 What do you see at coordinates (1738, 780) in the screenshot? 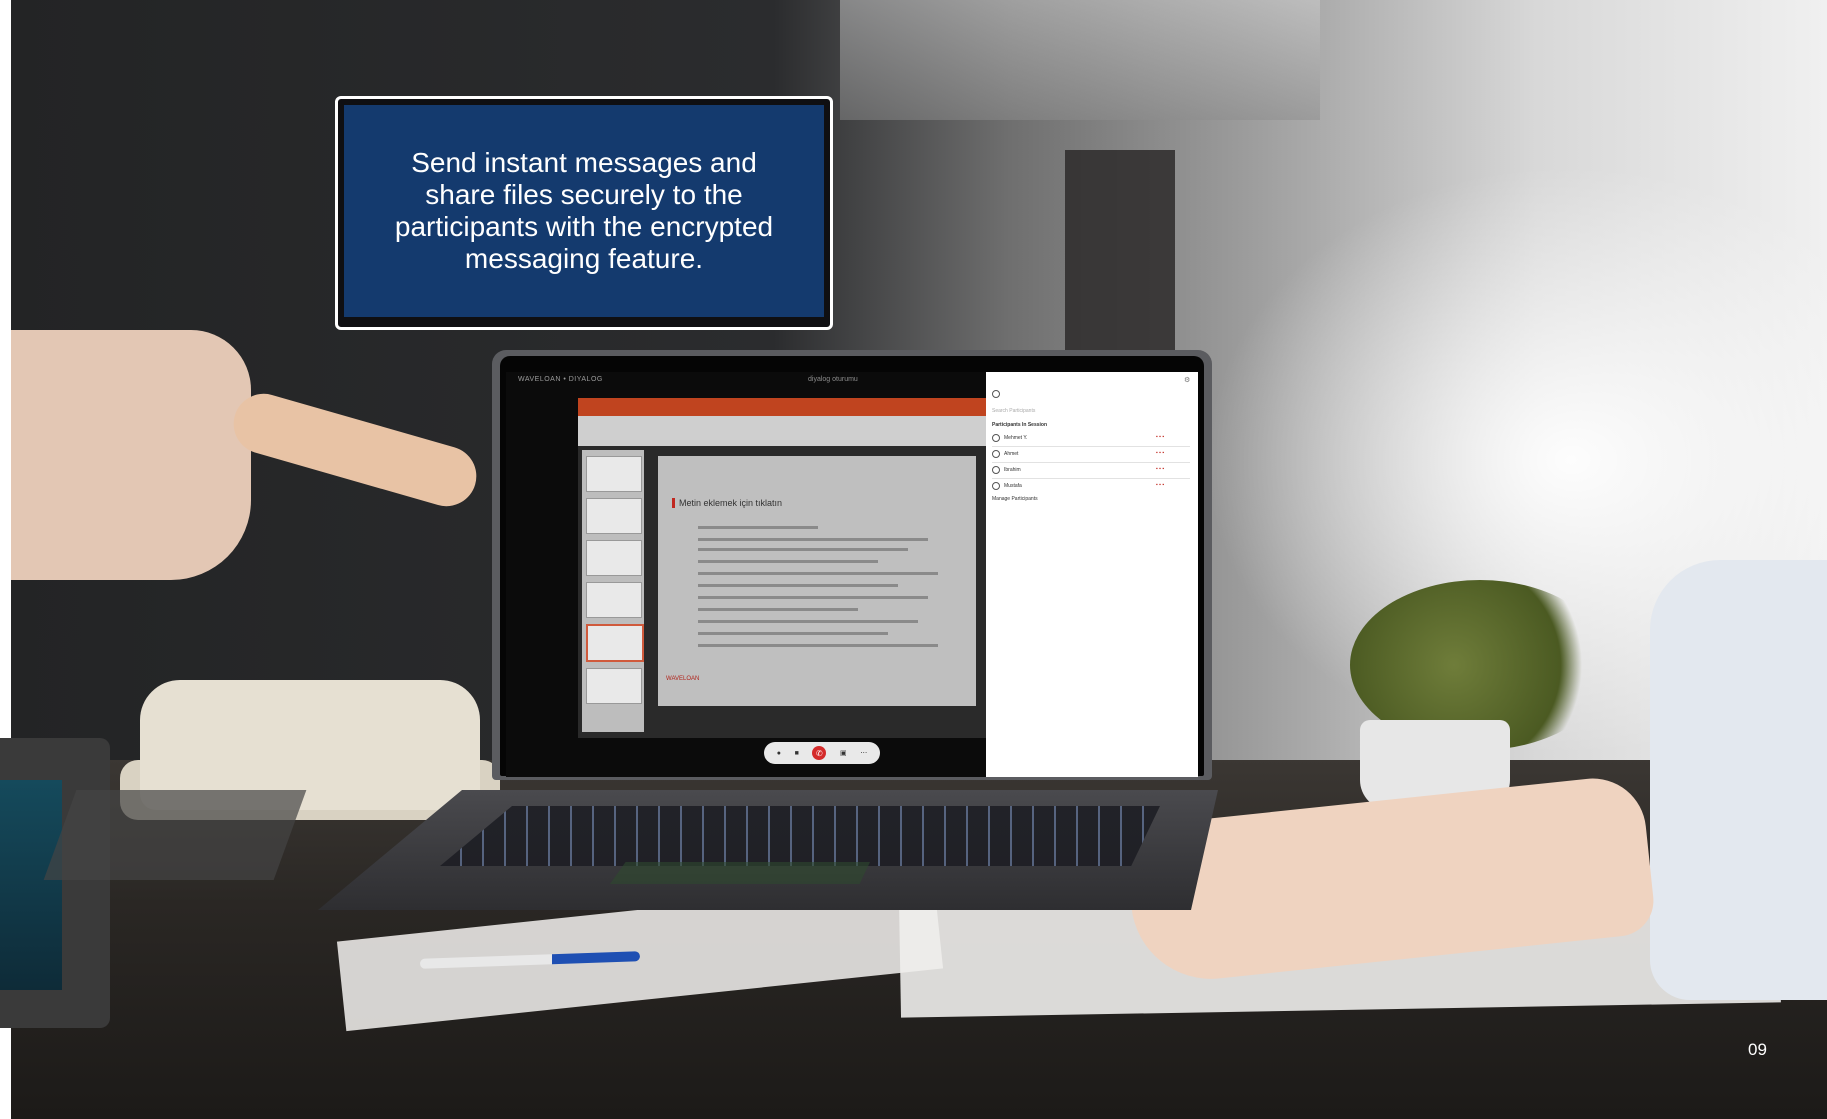
I see `right-arm` at bounding box center [1738, 780].